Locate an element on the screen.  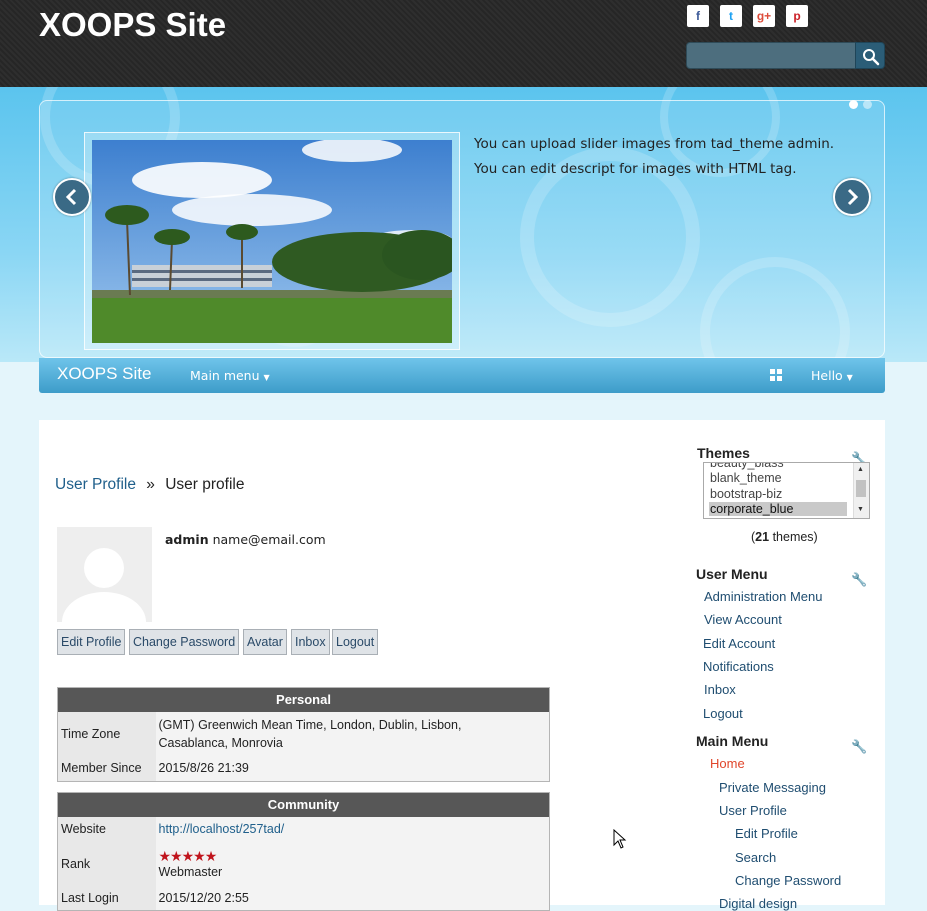
theme-select-scrollbar: ▲ ▼ is located at coordinates (861, 490).